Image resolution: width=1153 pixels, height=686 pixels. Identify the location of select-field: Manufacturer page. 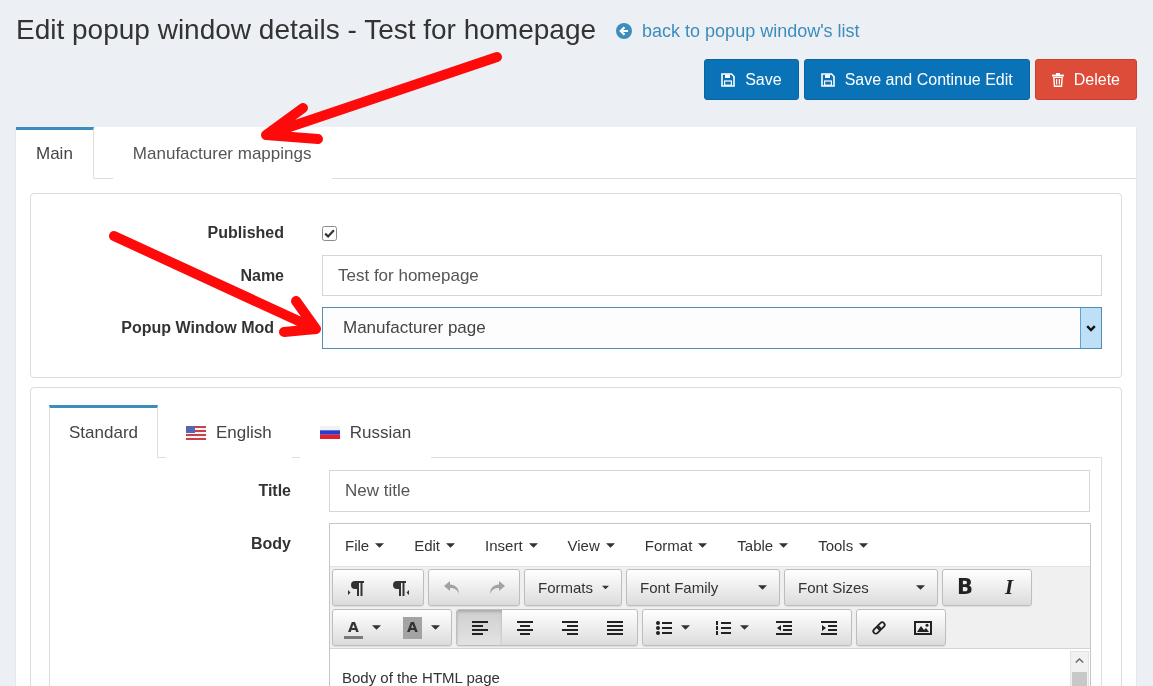
(712, 328).